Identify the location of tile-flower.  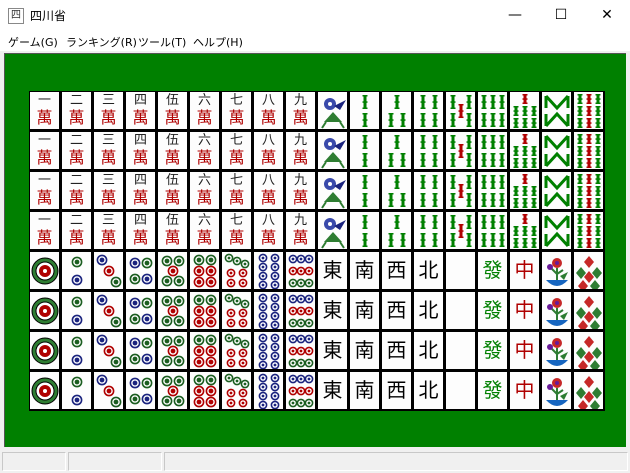
(557, 391).